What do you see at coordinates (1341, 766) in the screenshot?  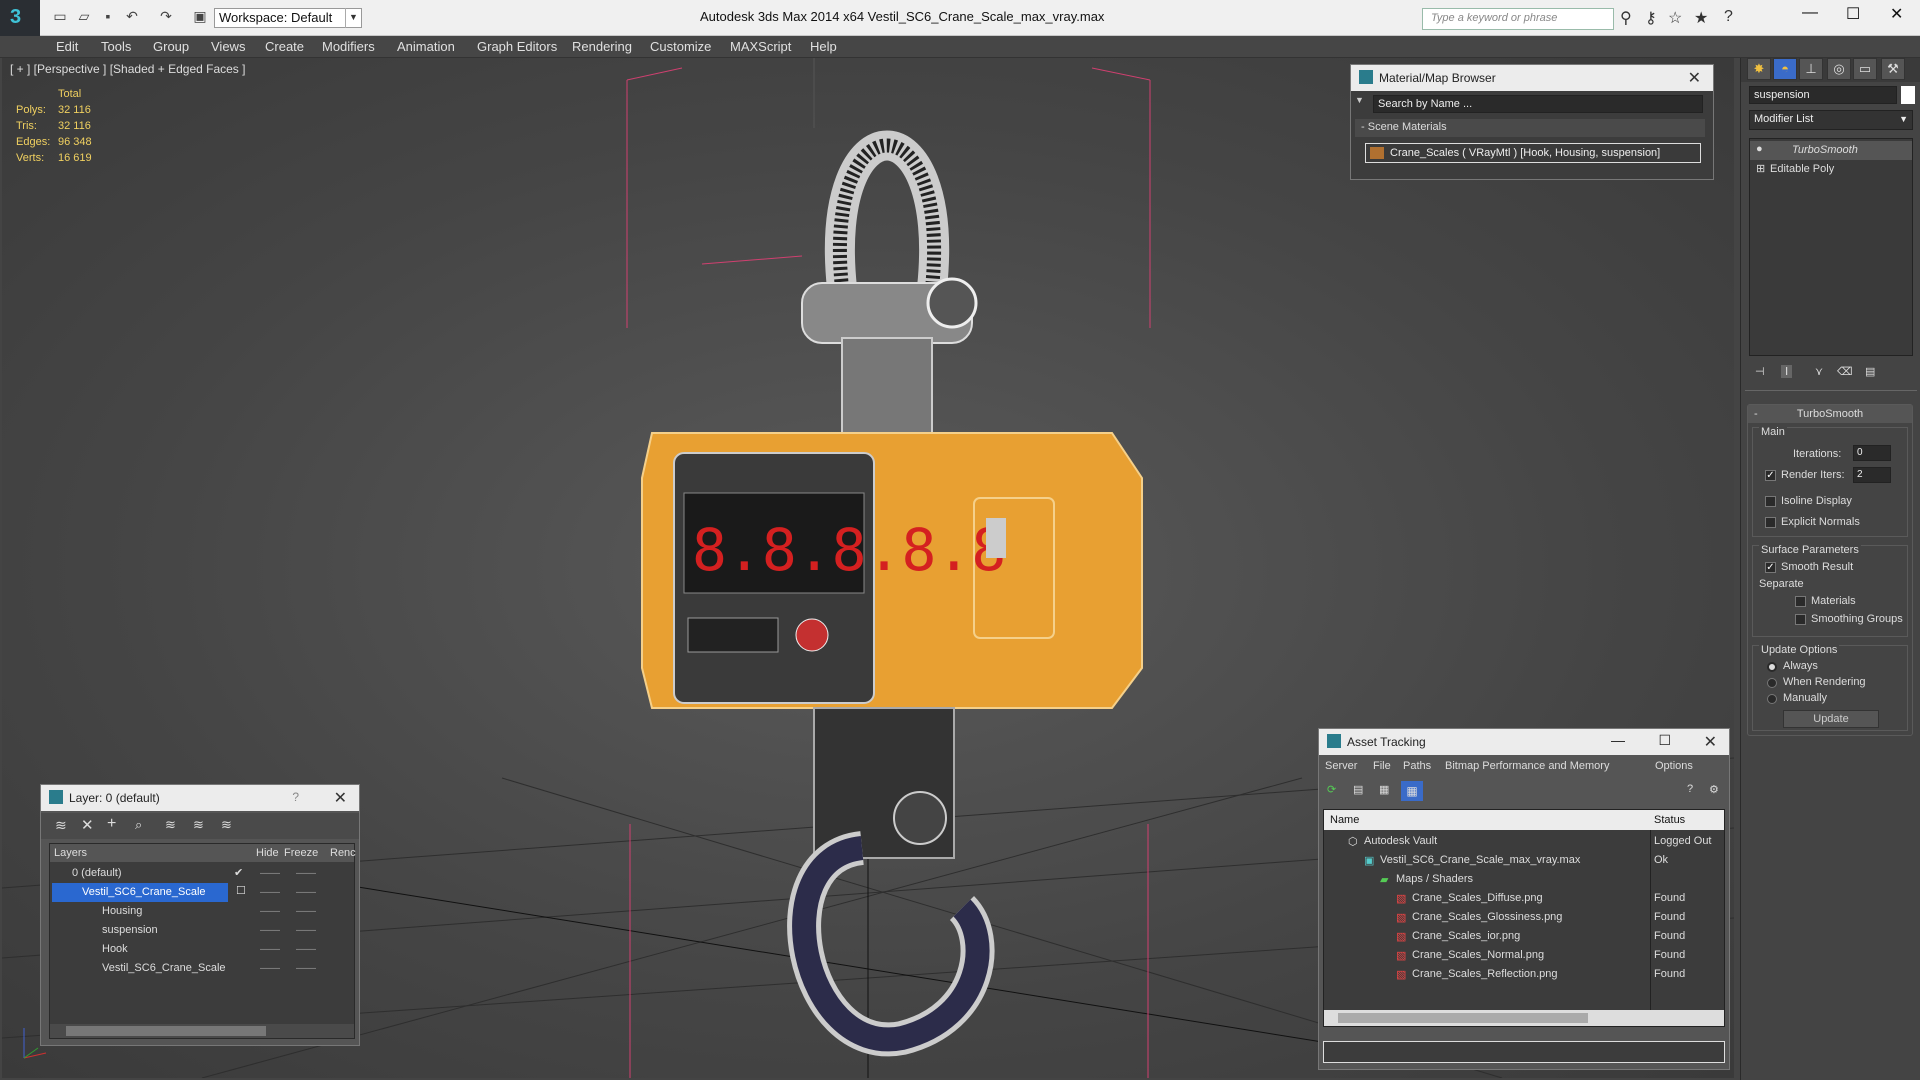 I see `menu-server: Server` at bounding box center [1341, 766].